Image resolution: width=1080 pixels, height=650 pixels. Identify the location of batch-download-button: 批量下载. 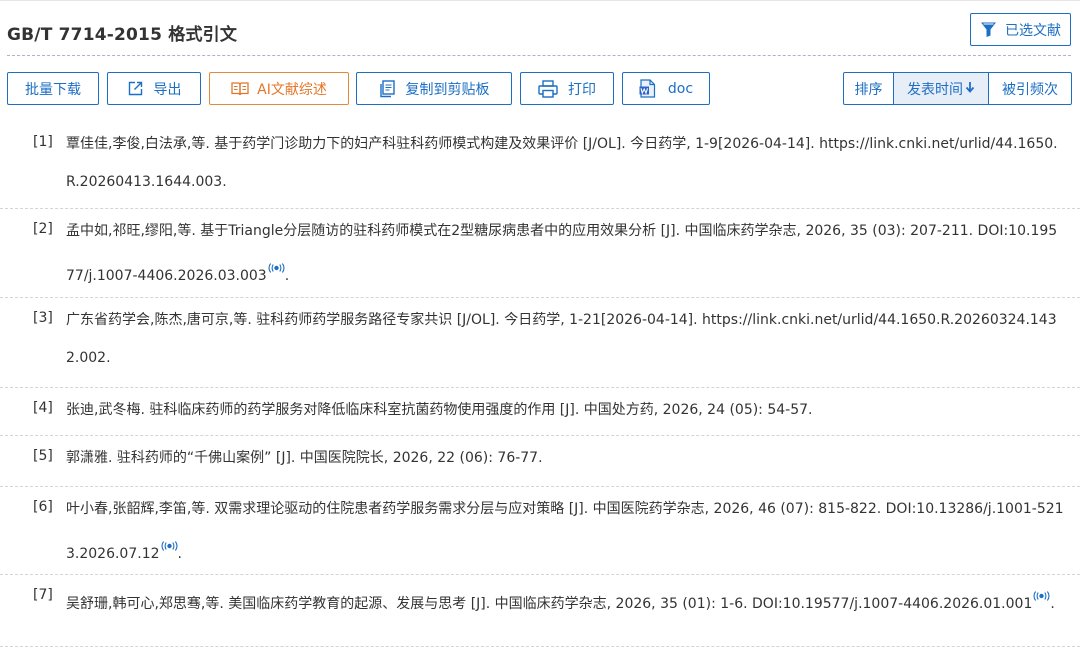
(53, 88).